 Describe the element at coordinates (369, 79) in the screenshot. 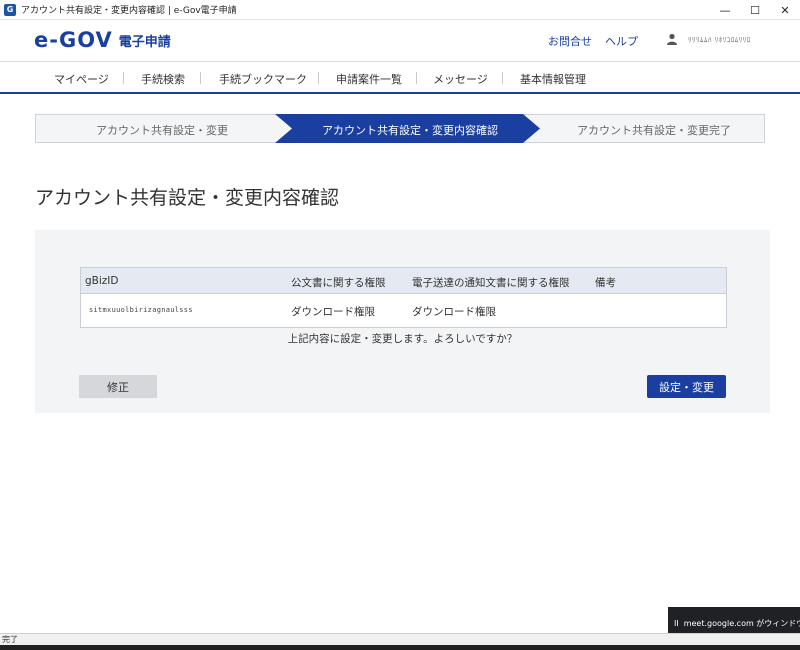

I see `nav-item-applications: 申請案件一覧` at that location.